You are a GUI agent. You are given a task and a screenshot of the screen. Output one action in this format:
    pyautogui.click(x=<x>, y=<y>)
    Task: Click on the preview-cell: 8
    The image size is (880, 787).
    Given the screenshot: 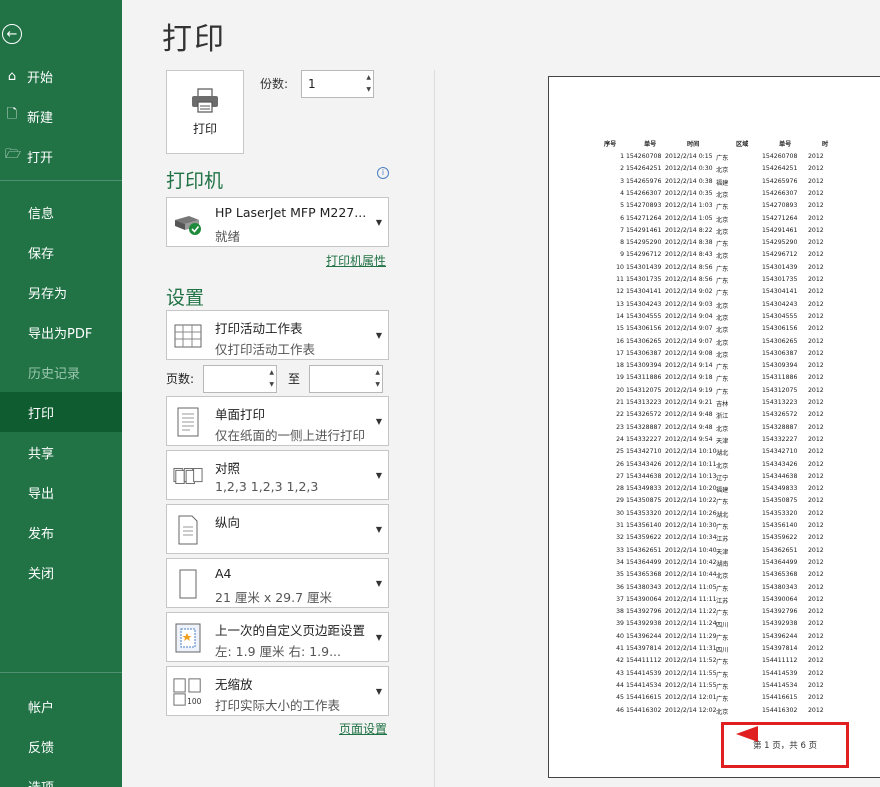 What is the action you would take?
    pyautogui.click(x=622, y=243)
    